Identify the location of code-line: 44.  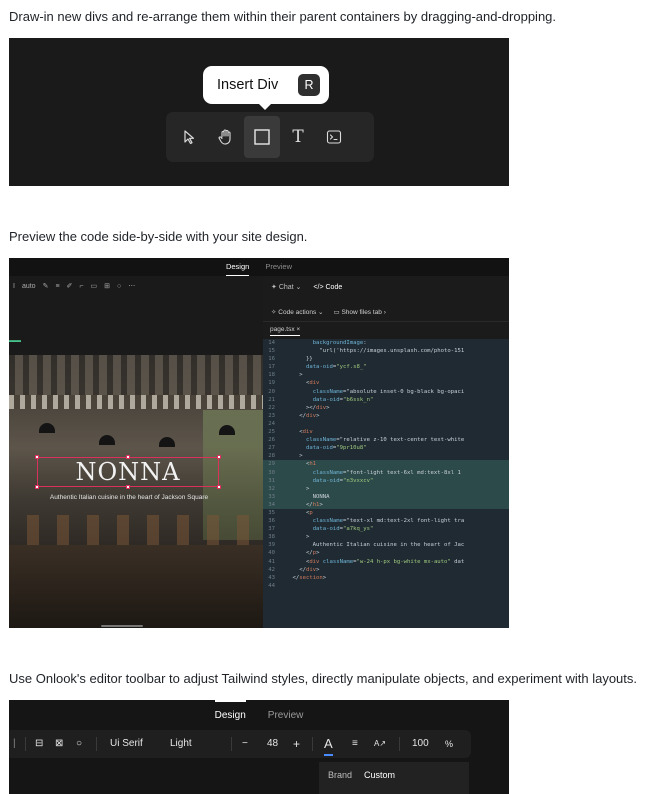
(386, 586).